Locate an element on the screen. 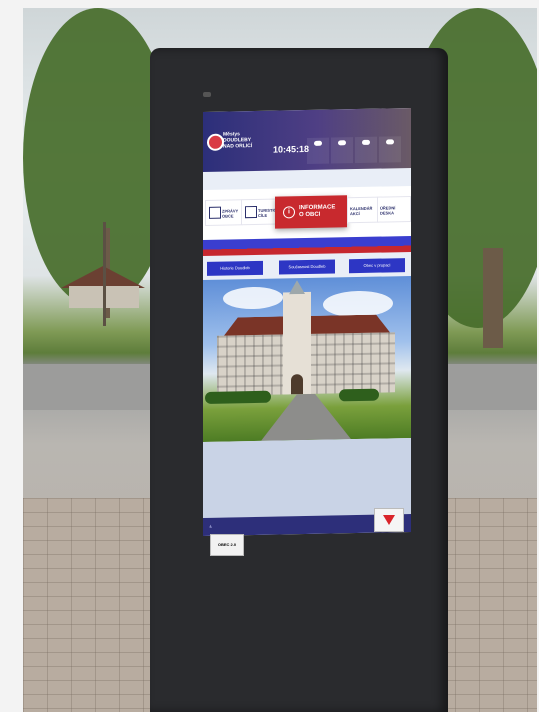  utility-pole is located at coordinates (104, 274).